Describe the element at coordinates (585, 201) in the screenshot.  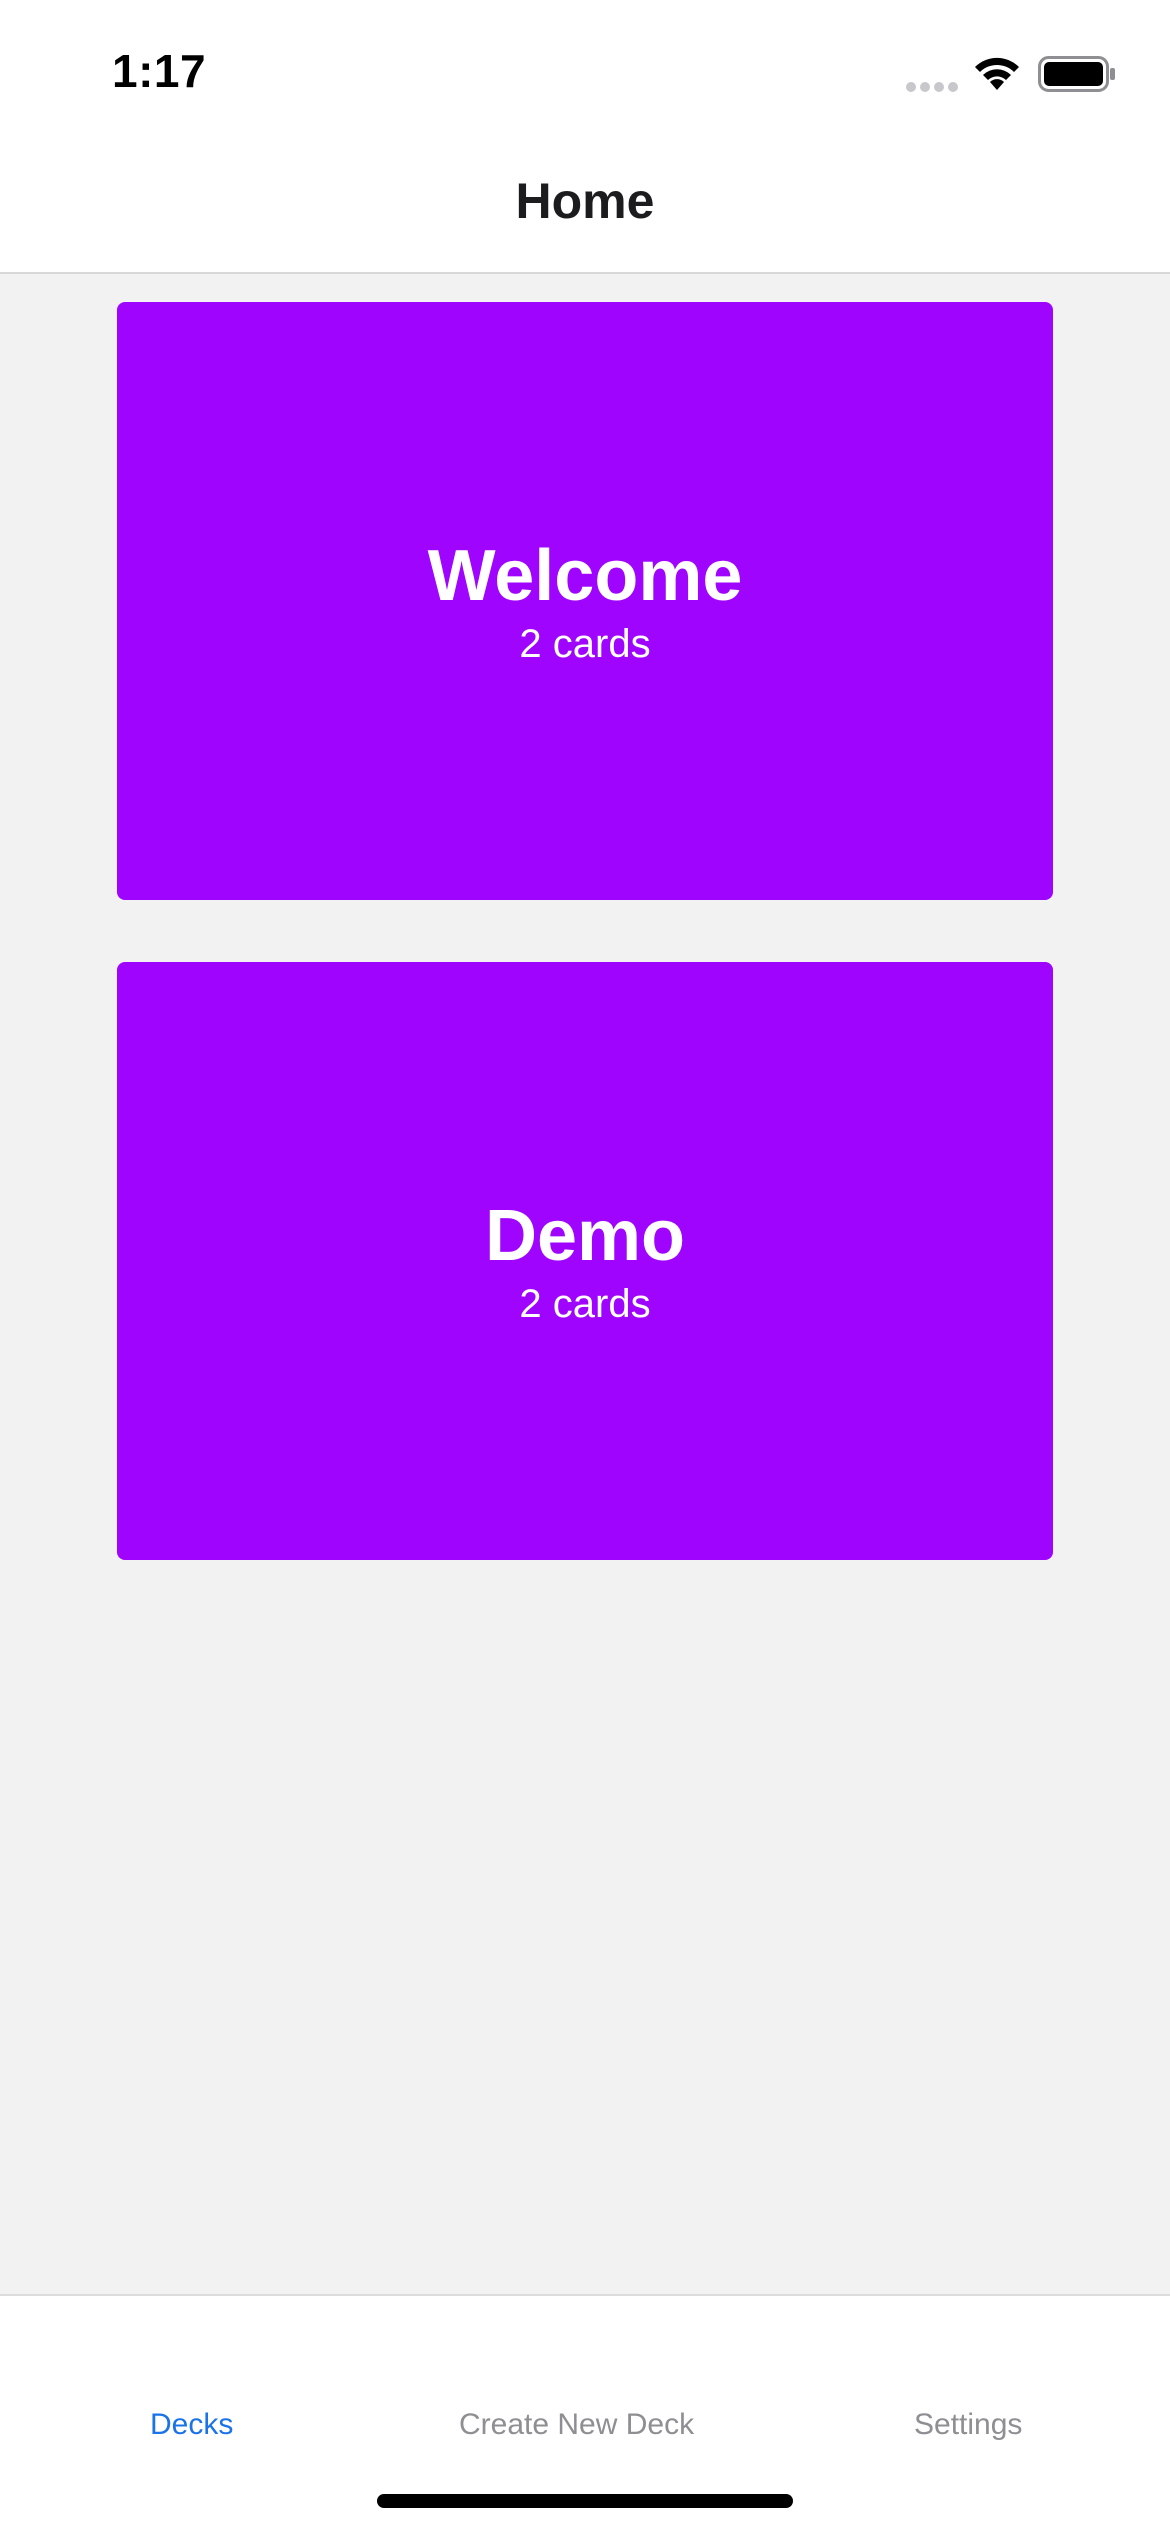
I see `page-title: Home` at that location.